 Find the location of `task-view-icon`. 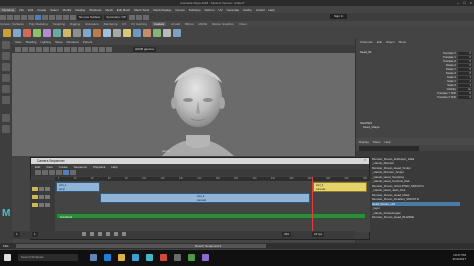

task-view-icon is located at coordinates (93, 257).